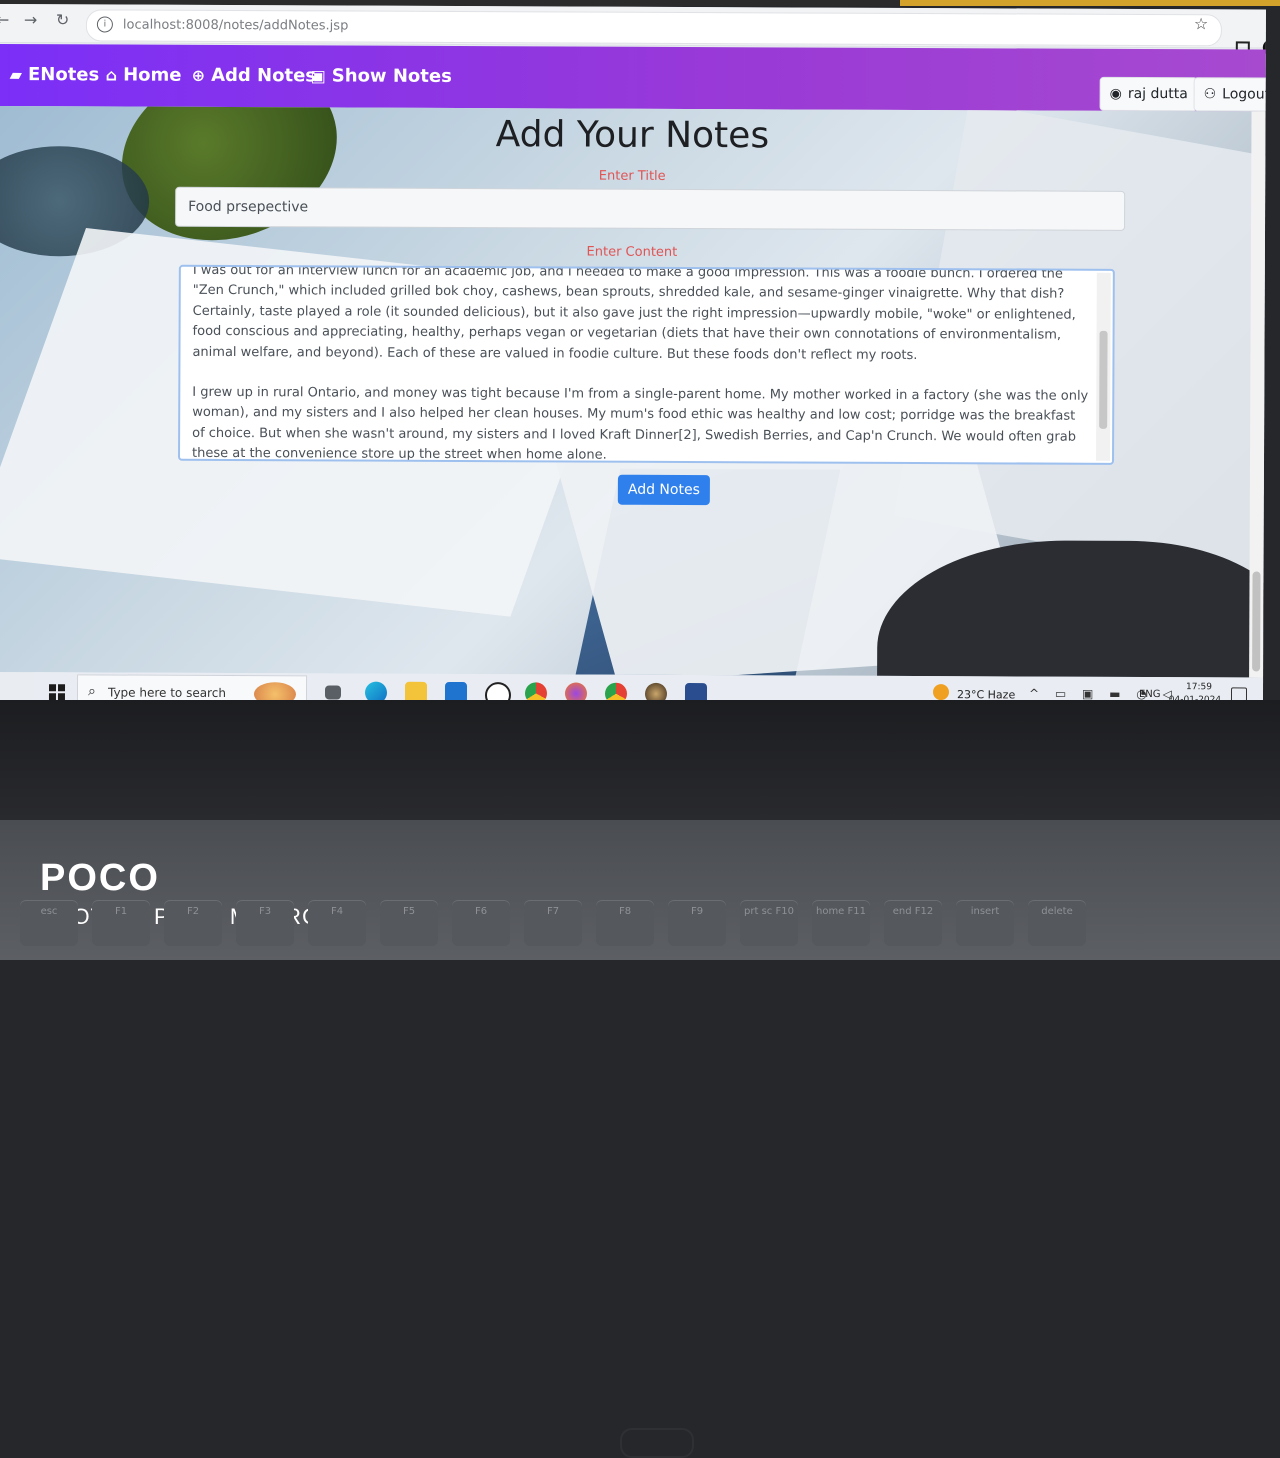 Image resolution: width=1280 pixels, height=1458 pixels. Describe the element at coordinates (318, 76) in the screenshot. I see `notes-icon: ▣` at that location.